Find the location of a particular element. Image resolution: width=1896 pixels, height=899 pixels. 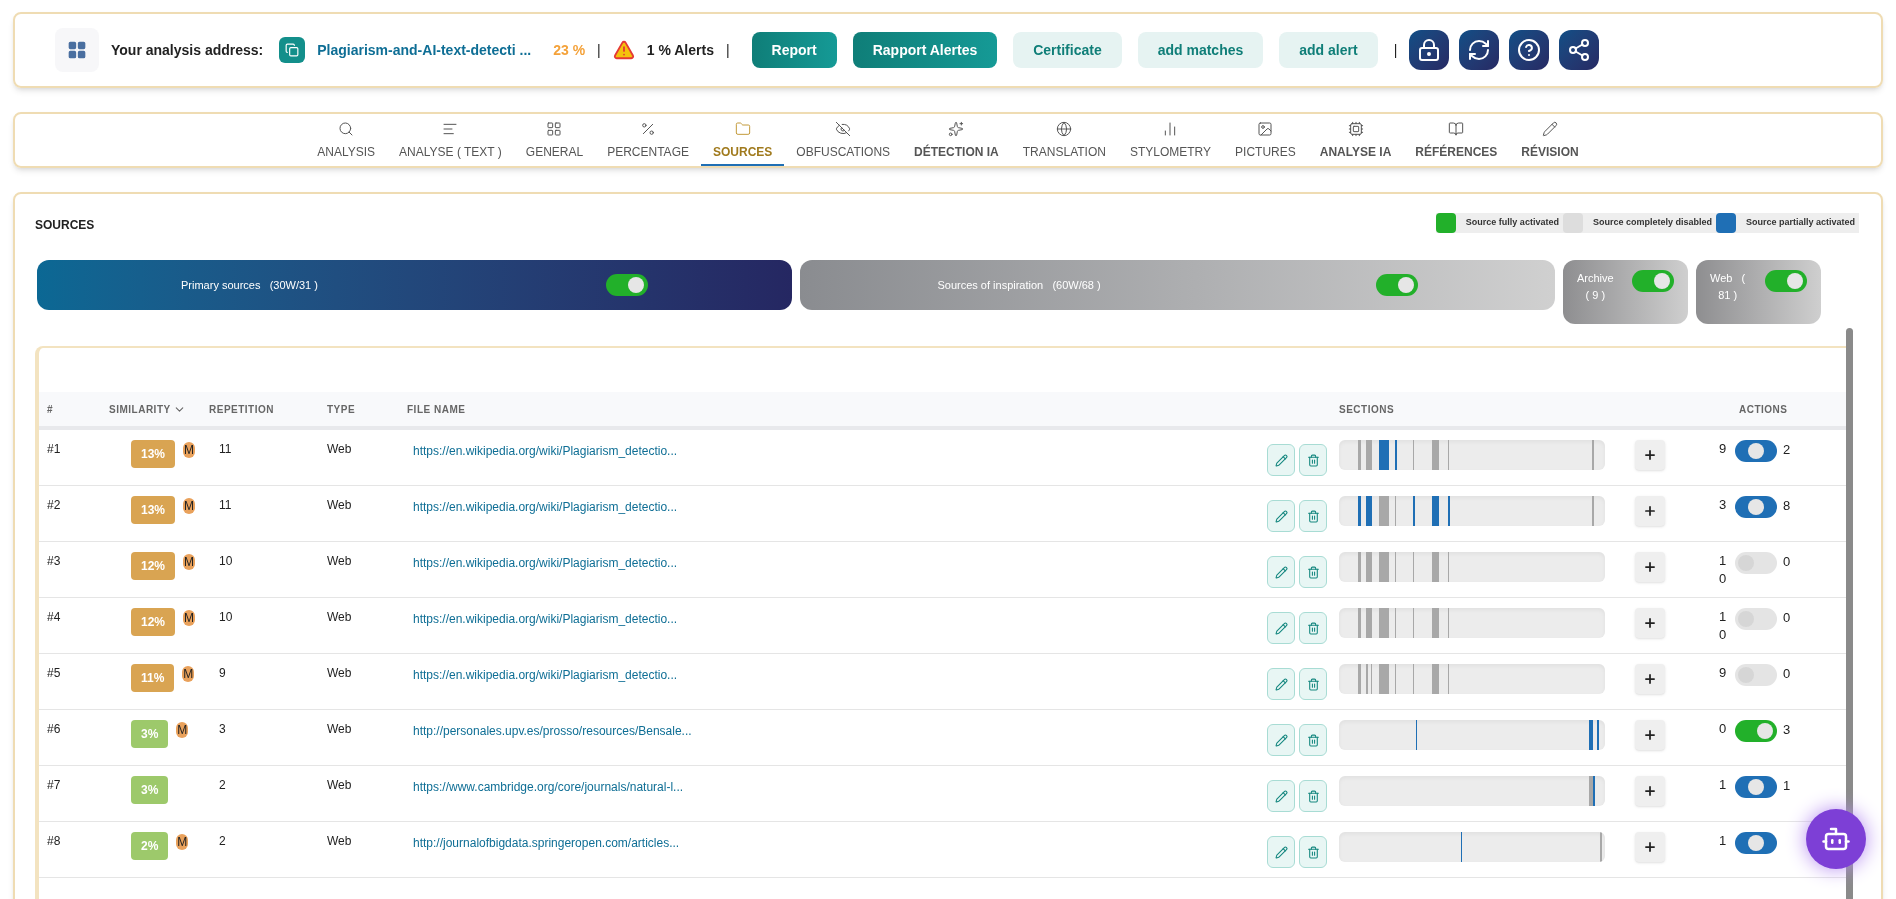

action-button: Rapport Alertes is located at coordinates (925, 50).